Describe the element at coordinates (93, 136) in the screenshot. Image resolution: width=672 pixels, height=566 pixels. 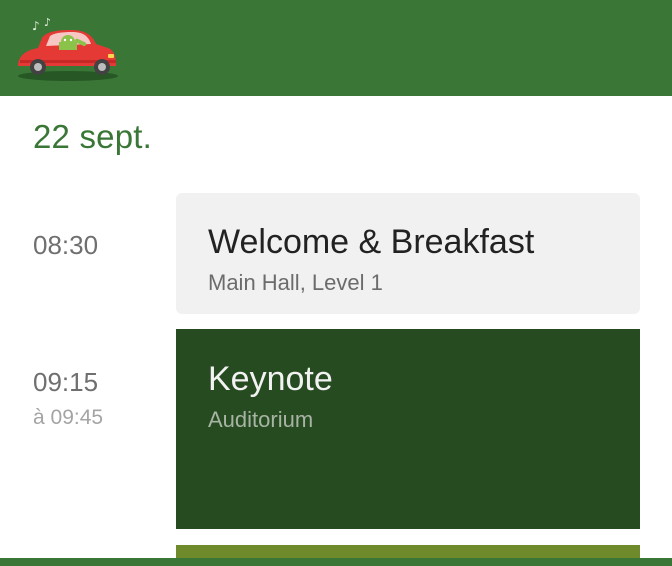
I see `date-header: 22 sept.` at that location.